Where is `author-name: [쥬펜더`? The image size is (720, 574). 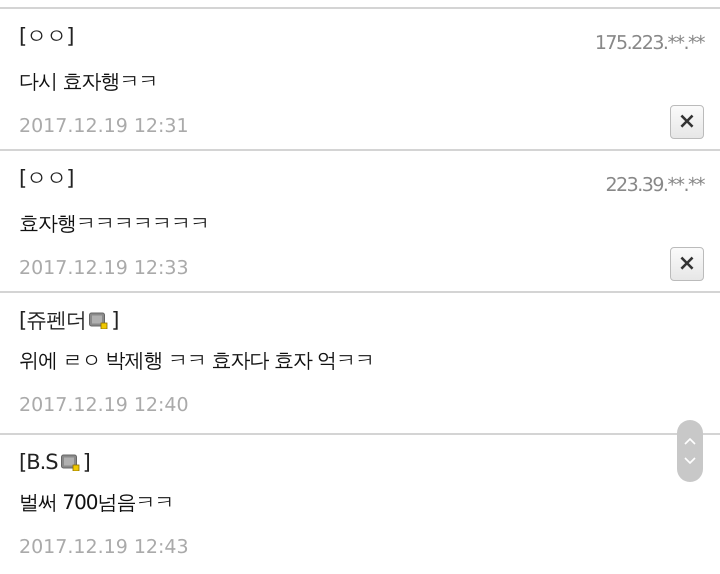
author-name: [쥬펜더 is located at coordinates (52, 320).